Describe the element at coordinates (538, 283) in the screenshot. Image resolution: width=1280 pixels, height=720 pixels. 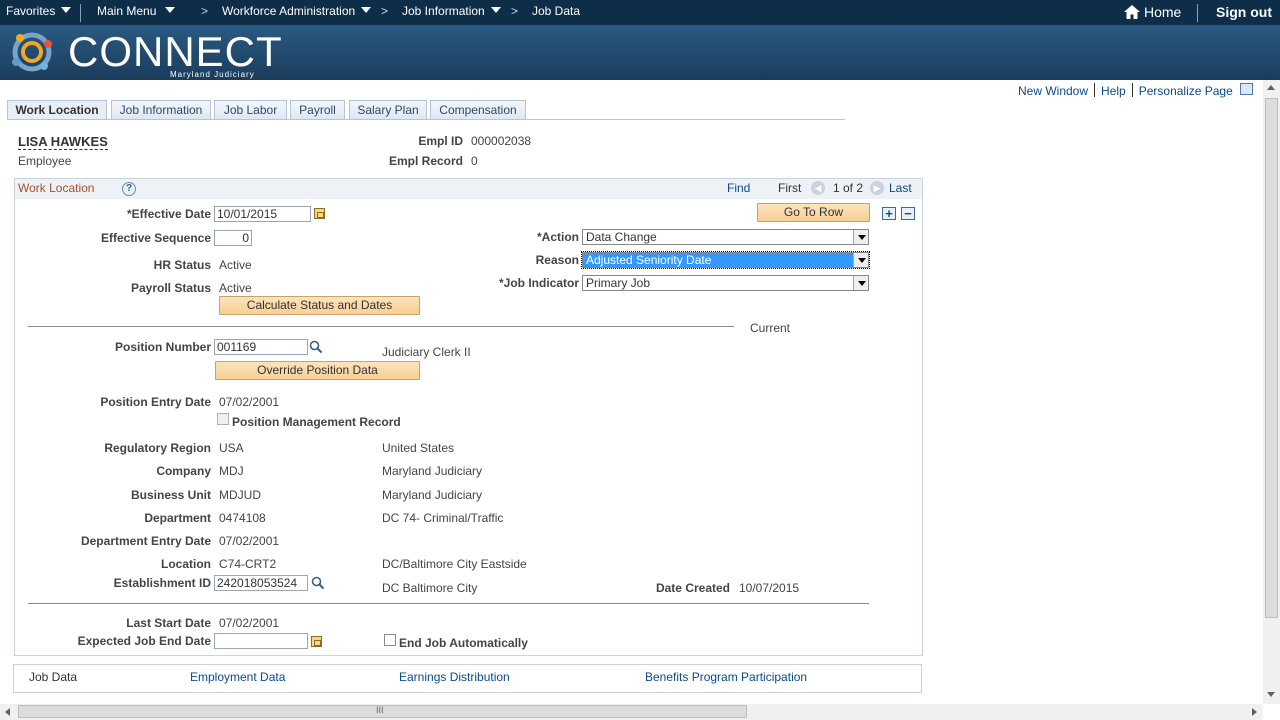
I see `job-indicator-label: *Job Indicator` at that location.